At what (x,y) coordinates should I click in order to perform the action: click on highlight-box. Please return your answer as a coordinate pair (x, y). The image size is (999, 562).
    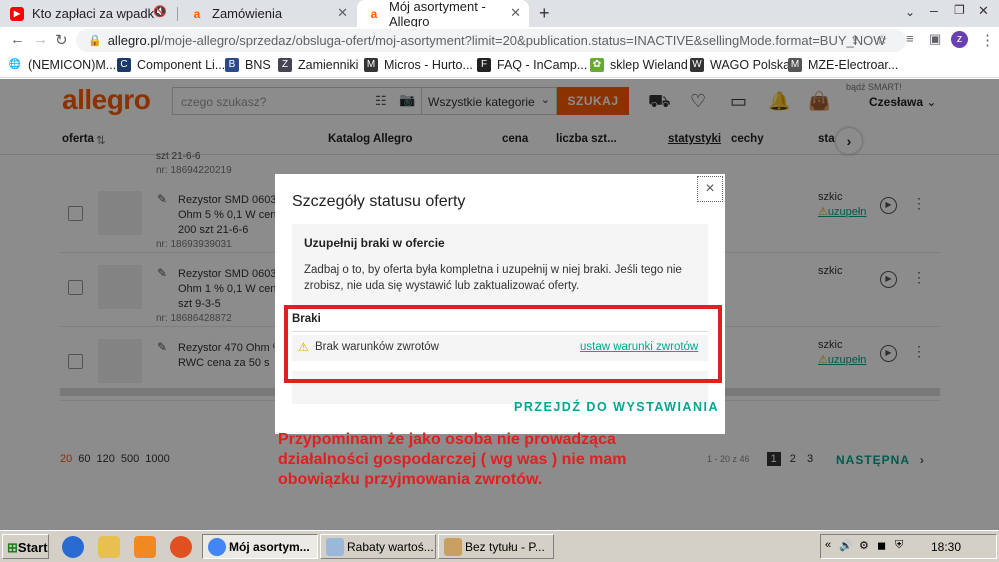
    Looking at the image, I should click on (503, 344).